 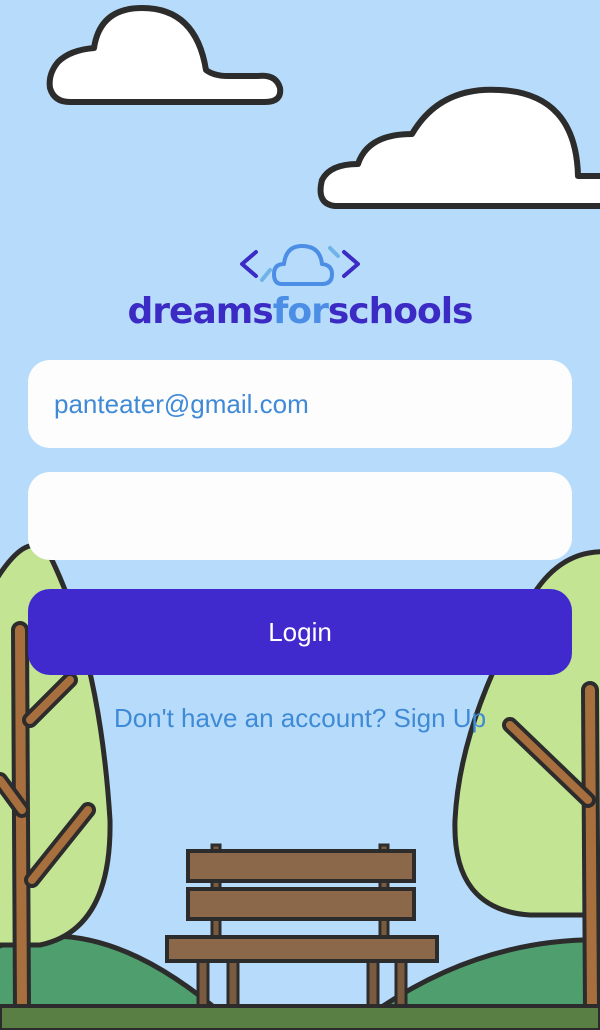 I want to click on ground, so click(x=300, y=1017).